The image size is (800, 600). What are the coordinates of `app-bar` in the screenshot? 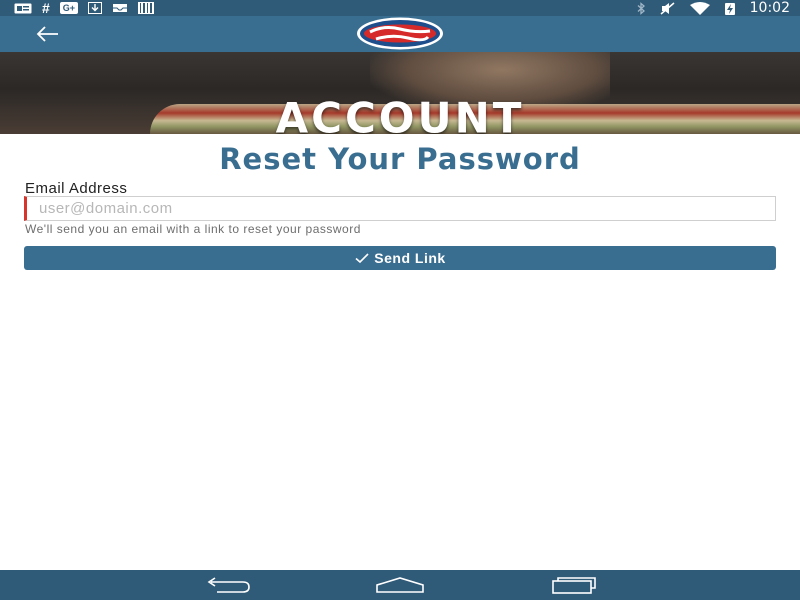 It's located at (400, 34).